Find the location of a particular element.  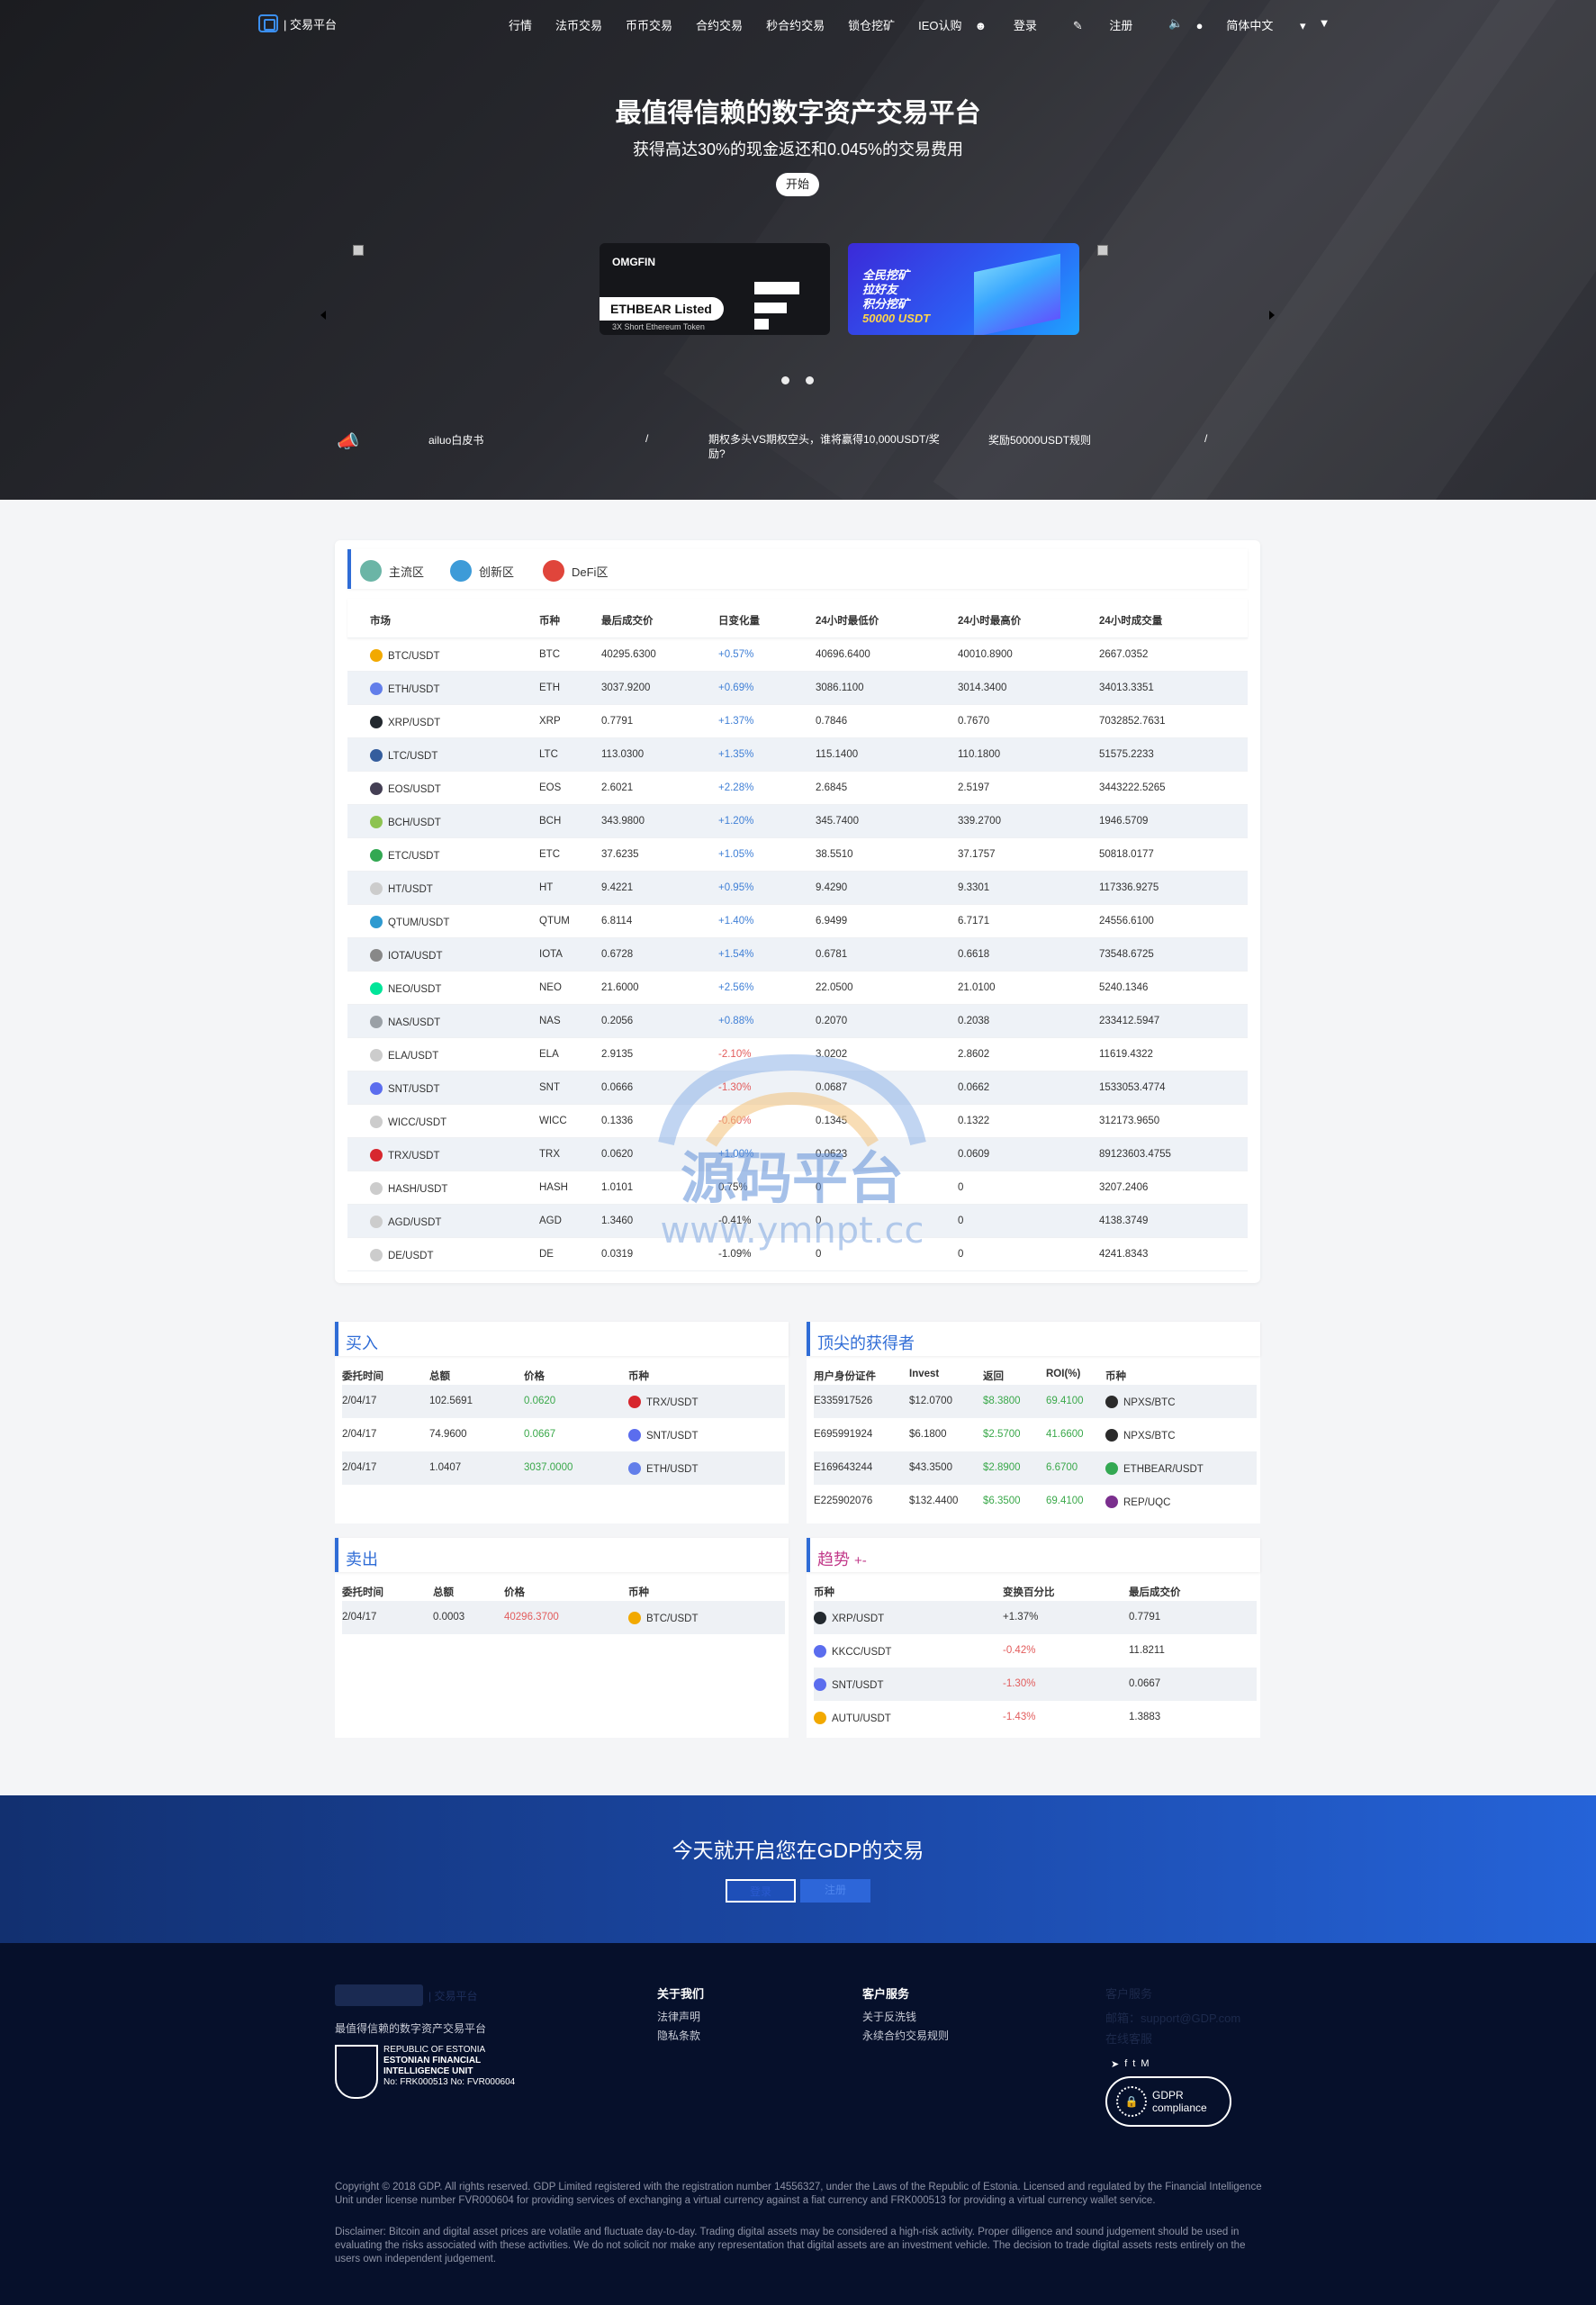

chevron-down-icon: ▼ is located at coordinates (1324, 24).